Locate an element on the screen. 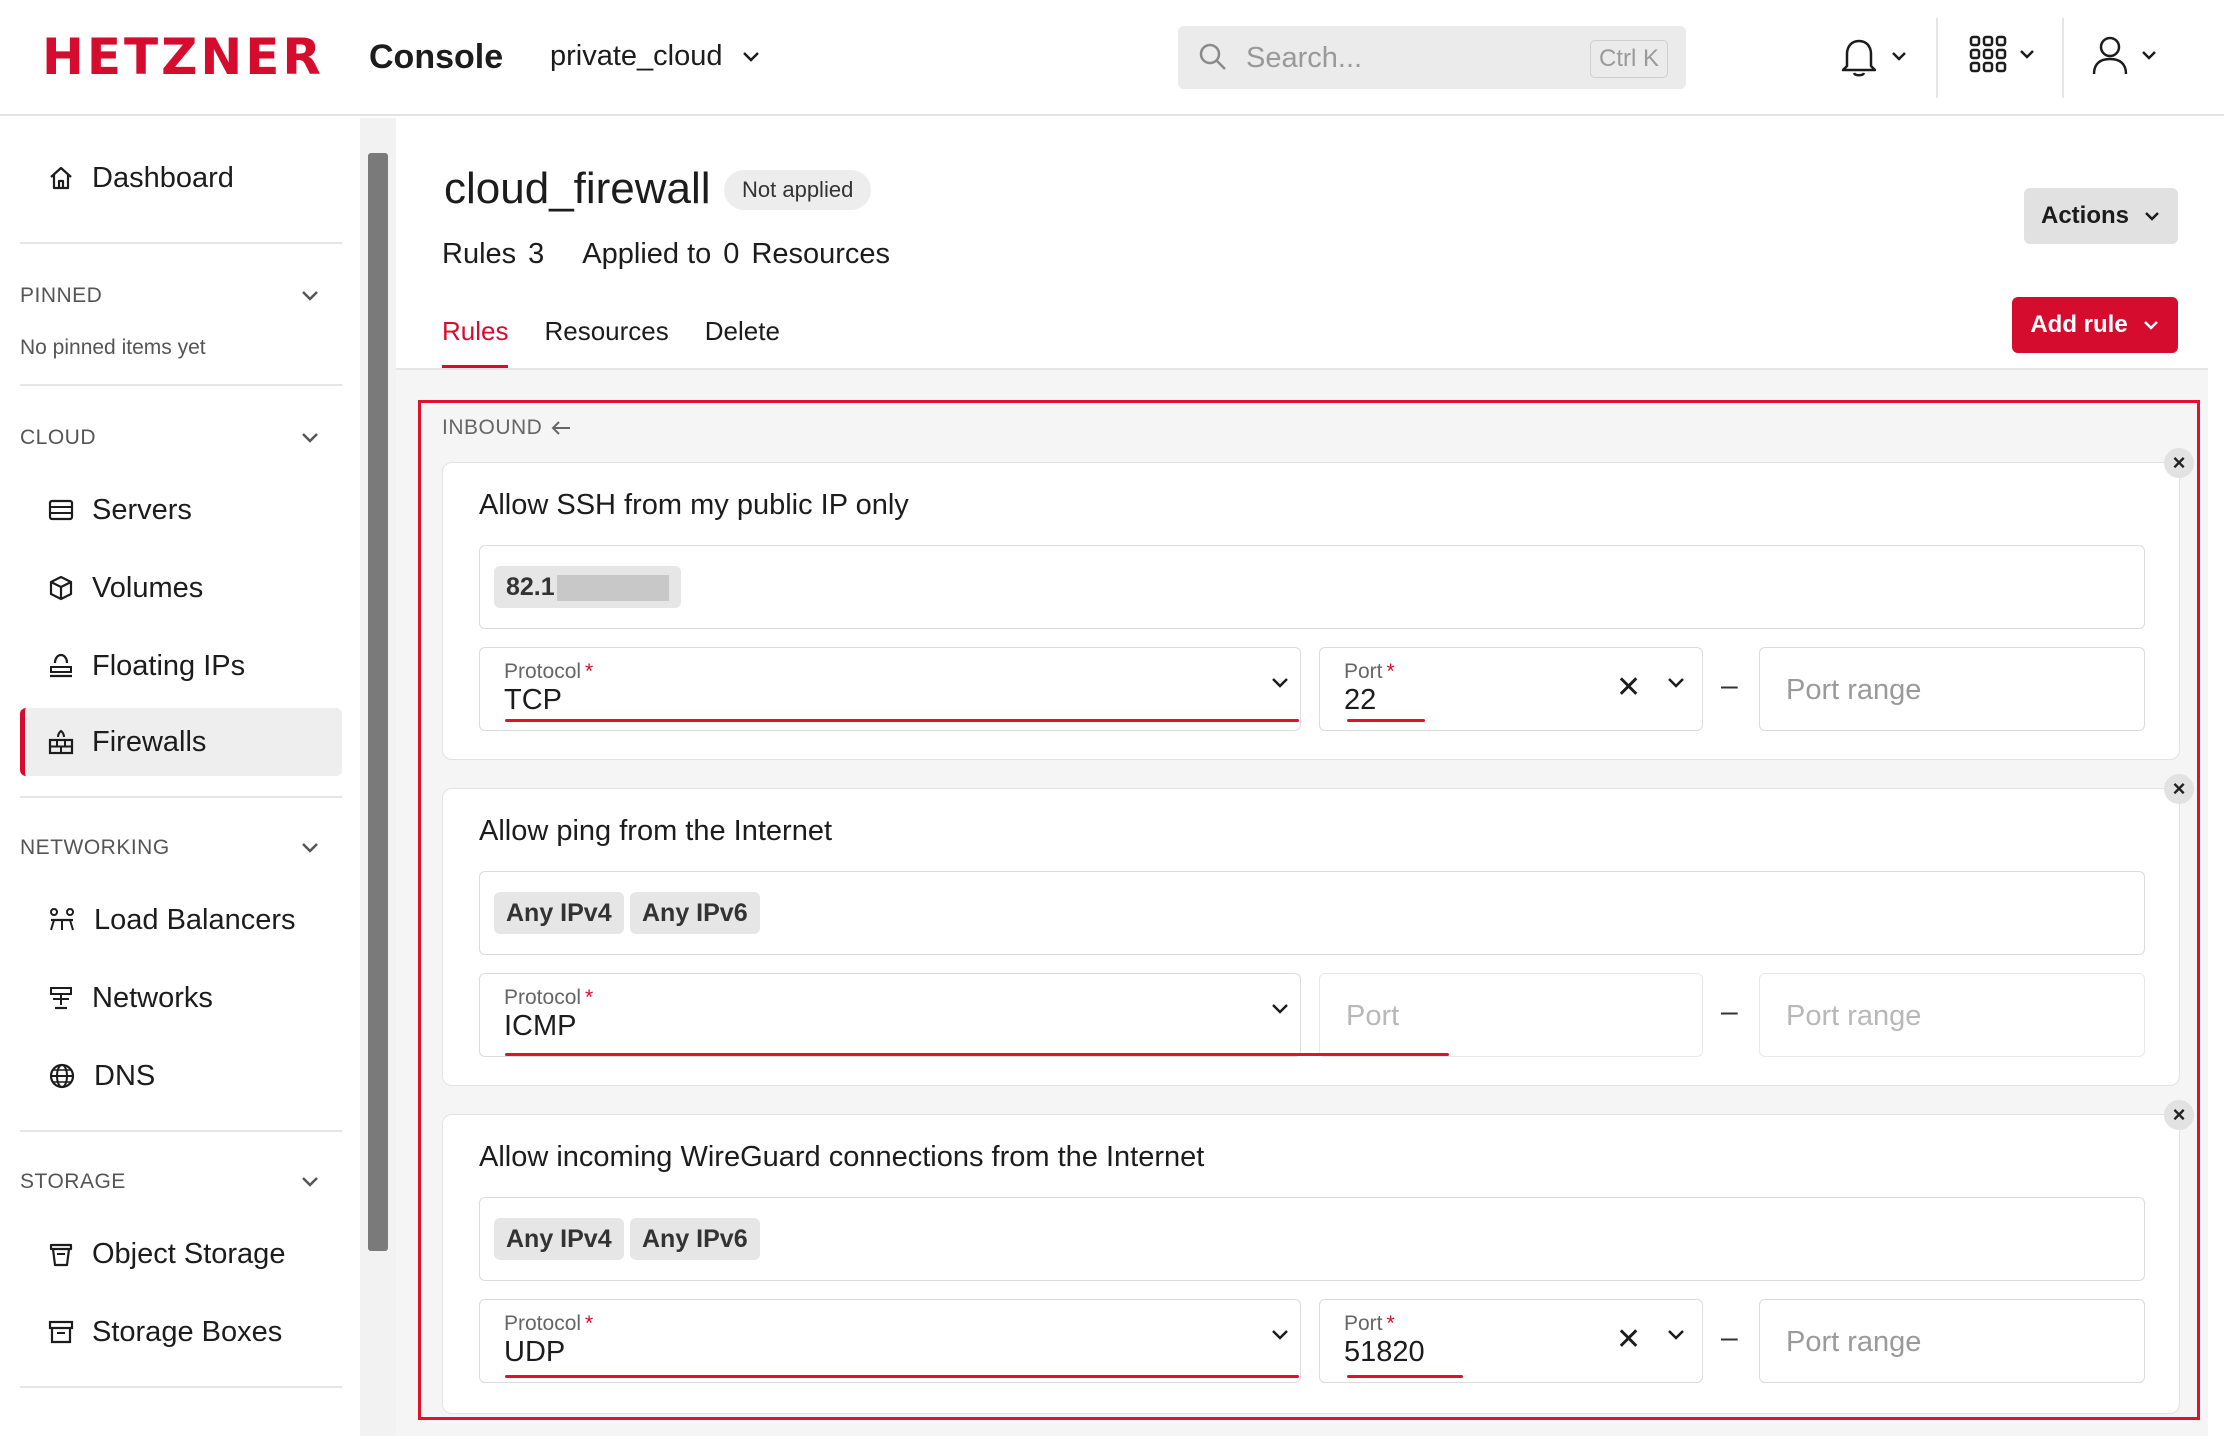 Image resolution: width=2224 pixels, height=1436 pixels. firewall-icon is located at coordinates (61, 742).